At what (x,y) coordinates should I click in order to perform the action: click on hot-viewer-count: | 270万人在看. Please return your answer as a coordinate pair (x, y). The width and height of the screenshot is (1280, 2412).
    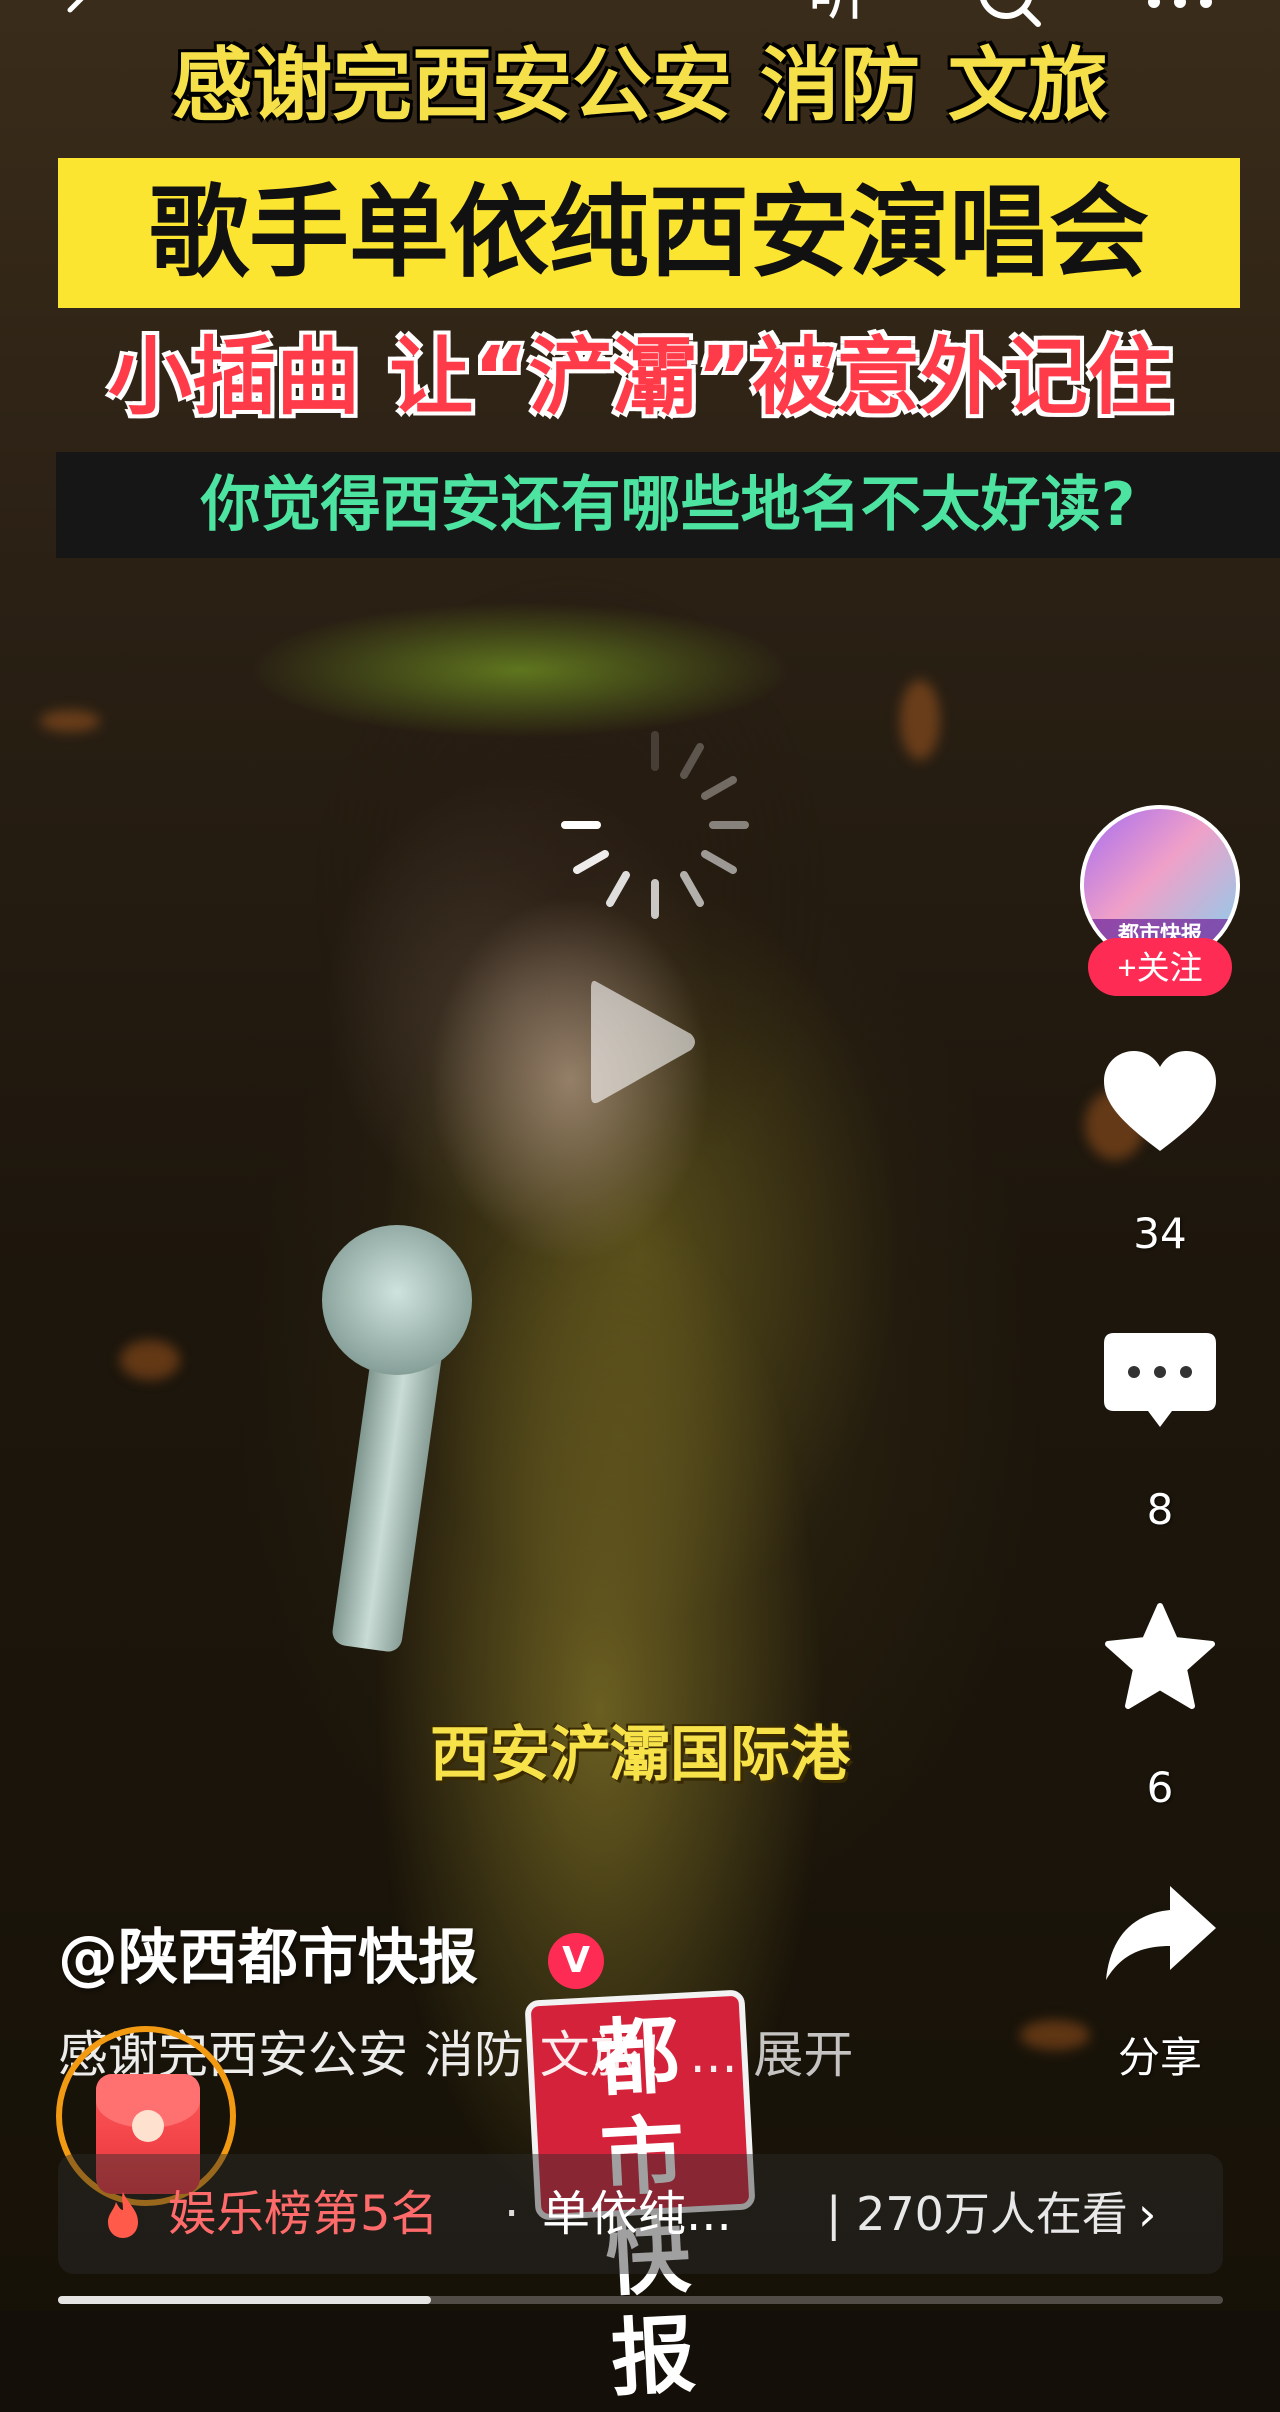
    Looking at the image, I should click on (977, 2214).